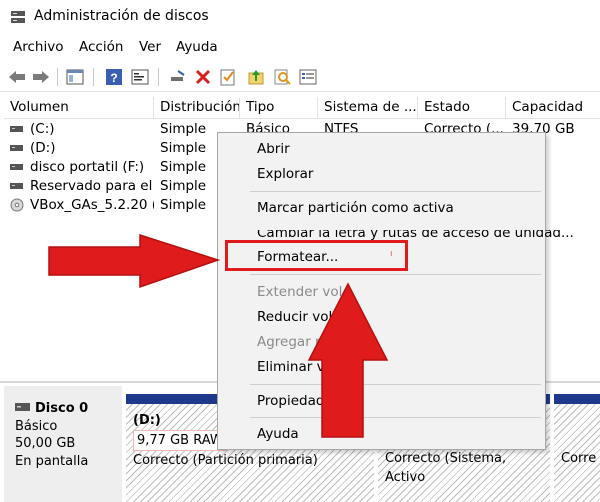  Describe the element at coordinates (101, 47) in the screenshot. I see `menu-accion: Acción` at that location.